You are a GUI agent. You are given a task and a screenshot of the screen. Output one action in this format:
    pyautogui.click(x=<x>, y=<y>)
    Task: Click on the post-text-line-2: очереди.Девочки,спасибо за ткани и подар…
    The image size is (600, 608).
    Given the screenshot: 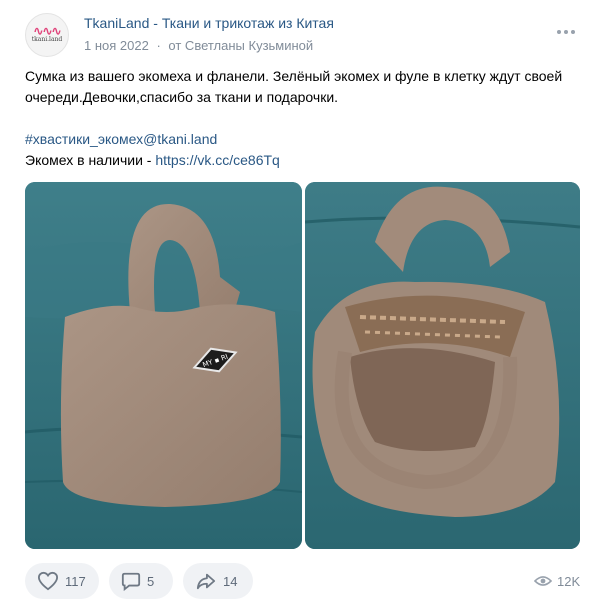 What is the action you would take?
    pyautogui.click(x=182, y=97)
    